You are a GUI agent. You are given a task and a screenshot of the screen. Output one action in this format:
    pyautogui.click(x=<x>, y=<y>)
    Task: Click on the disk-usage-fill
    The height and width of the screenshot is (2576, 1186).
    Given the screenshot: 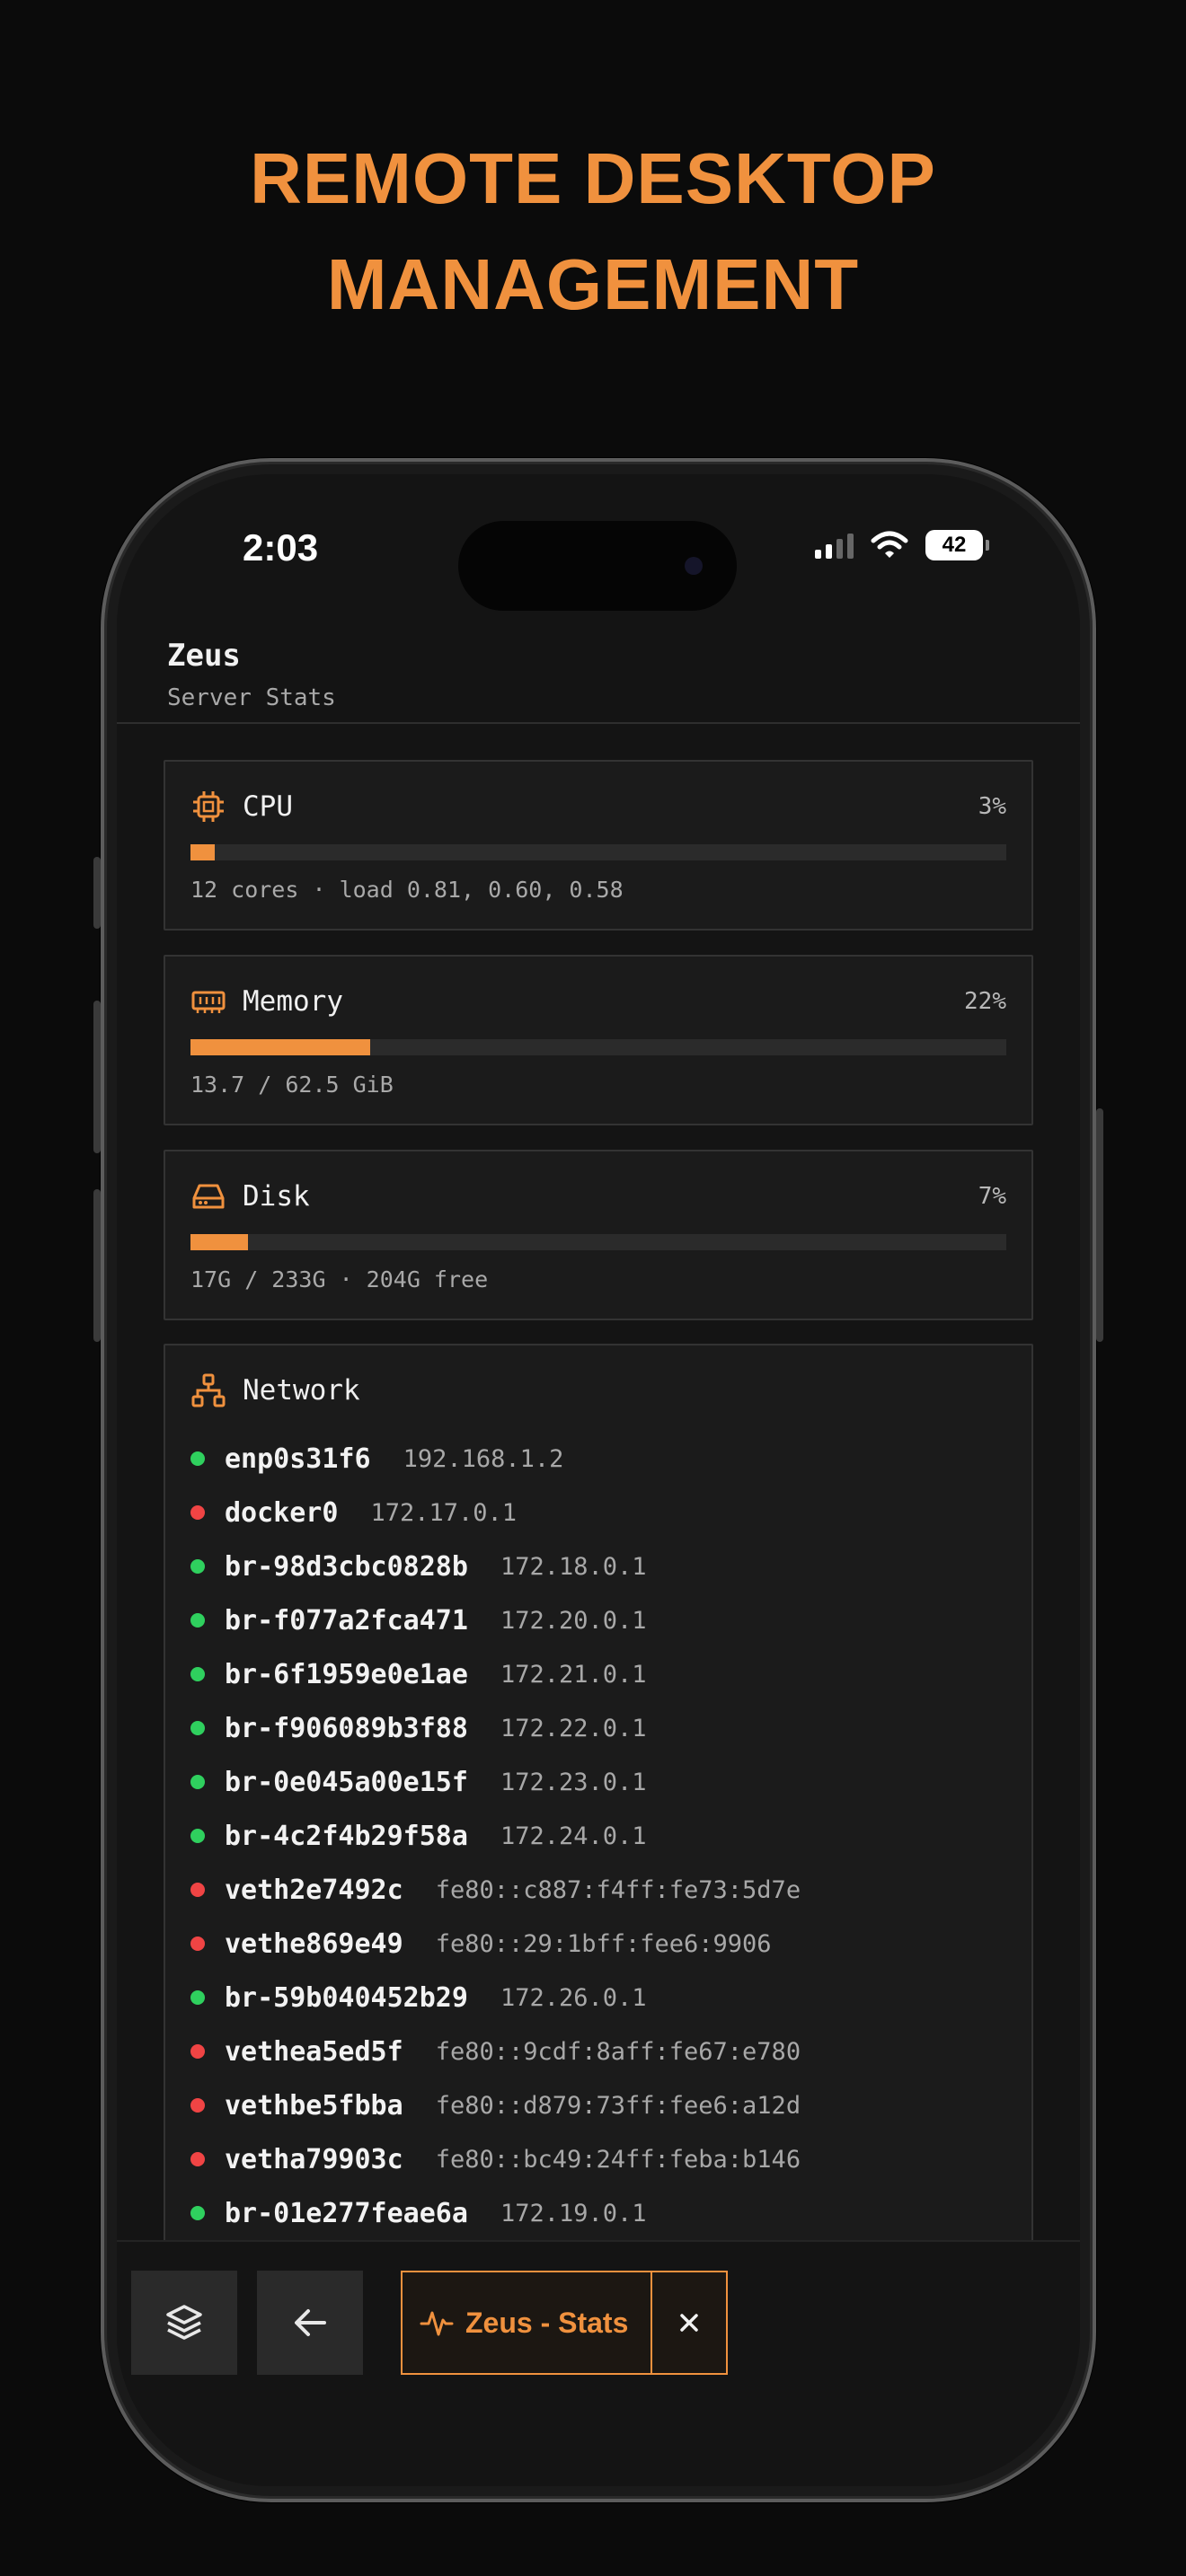 What is the action you would take?
    pyautogui.click(x=219, y=1242)
    